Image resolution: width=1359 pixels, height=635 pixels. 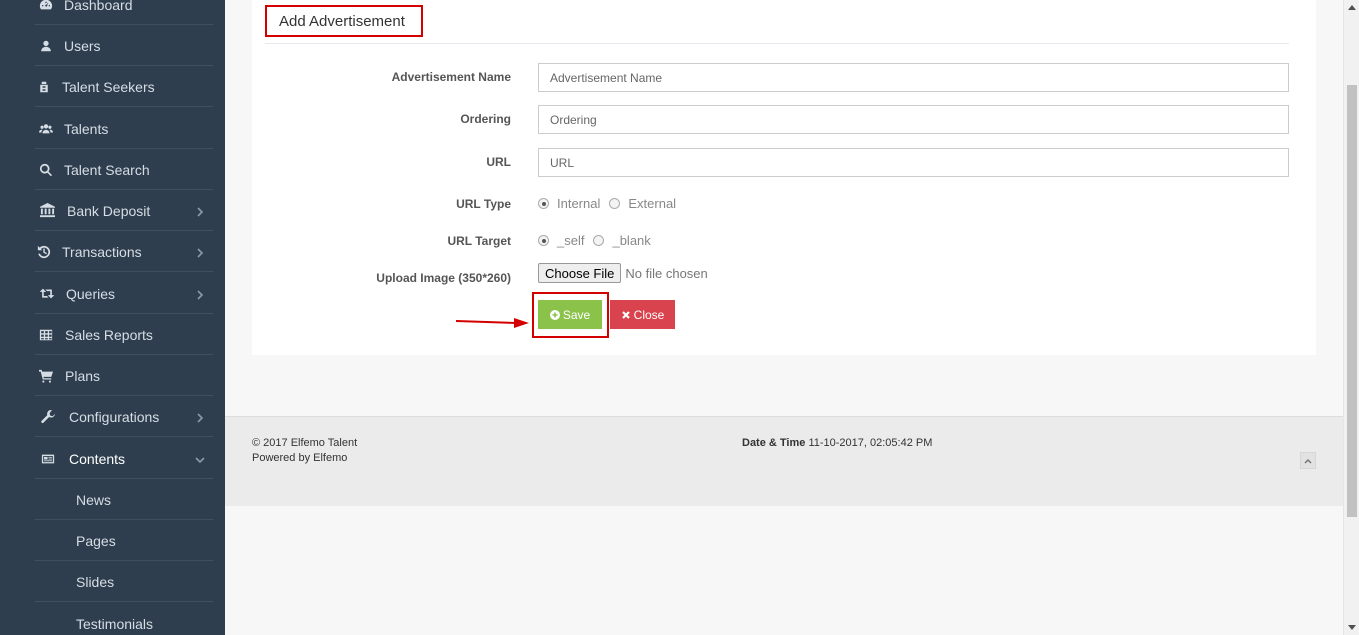 What do you see at coordinates (623, 273) in the screenshot?
I see `file-upload: Choose File No file chosen` at bounding box center [623, 273].